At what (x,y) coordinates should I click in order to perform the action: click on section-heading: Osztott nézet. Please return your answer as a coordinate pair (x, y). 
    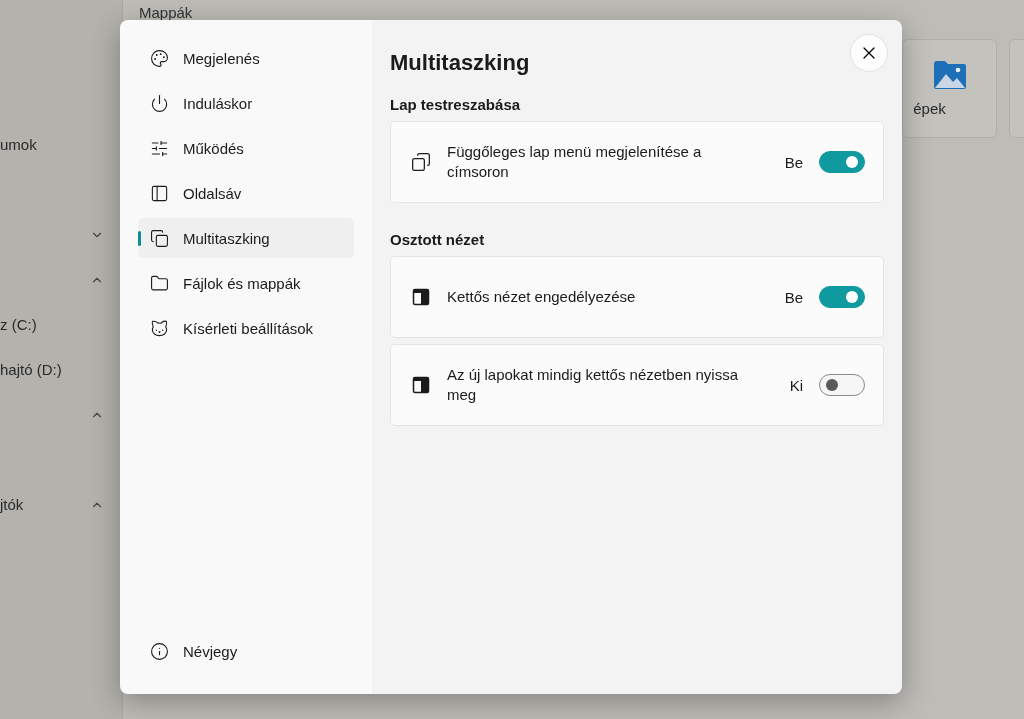
    Looking at the image, I should click on (437, 239).